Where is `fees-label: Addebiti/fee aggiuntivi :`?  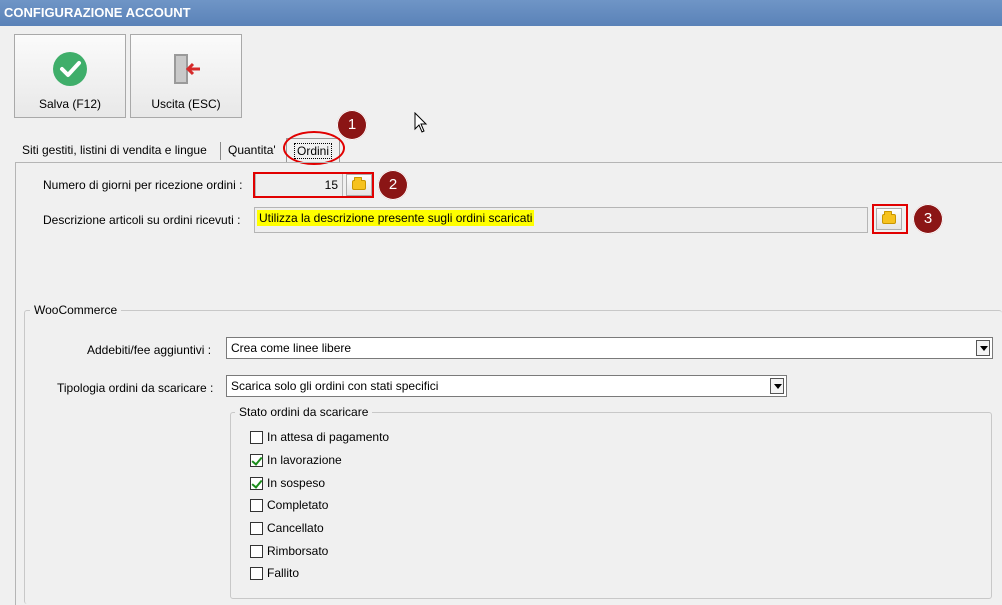
fees-label: Addebiti/fee aggiuntivi : is located at coordinates (149, 350).